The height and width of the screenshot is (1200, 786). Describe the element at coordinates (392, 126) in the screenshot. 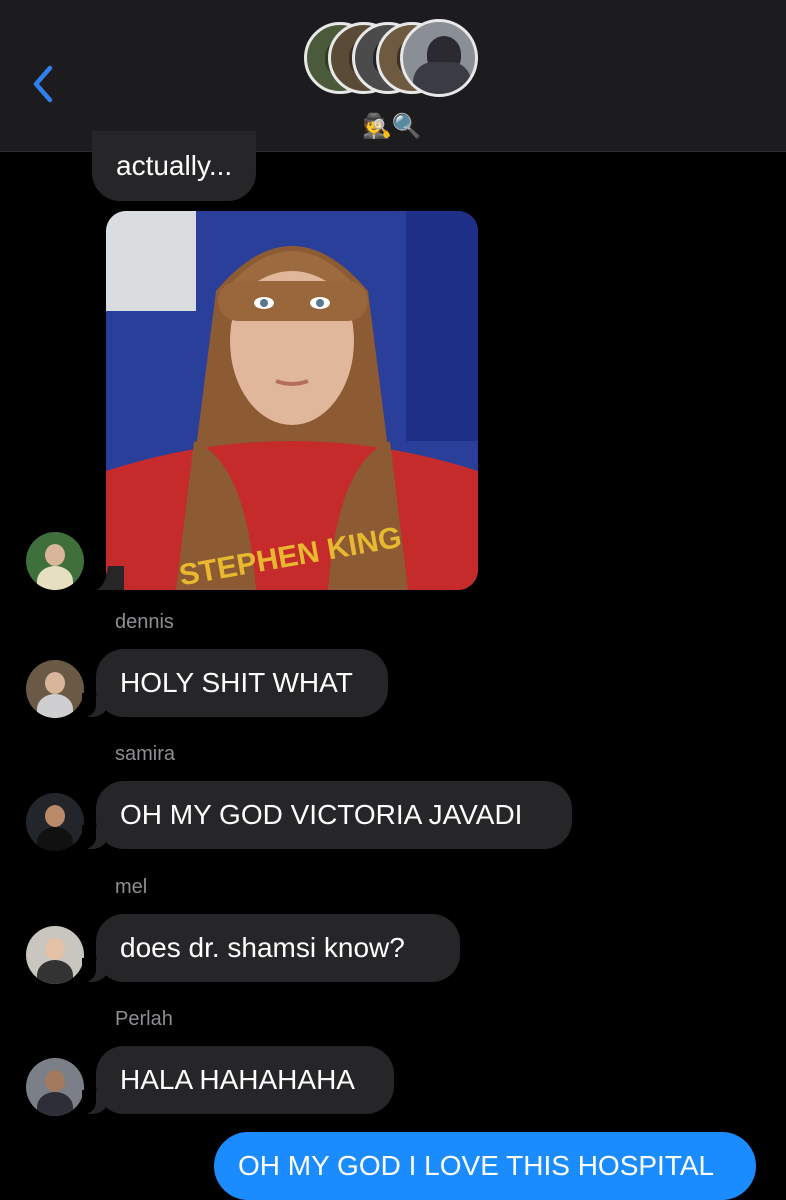

I see `group-name-emoji: 🕵🔍` at that location.